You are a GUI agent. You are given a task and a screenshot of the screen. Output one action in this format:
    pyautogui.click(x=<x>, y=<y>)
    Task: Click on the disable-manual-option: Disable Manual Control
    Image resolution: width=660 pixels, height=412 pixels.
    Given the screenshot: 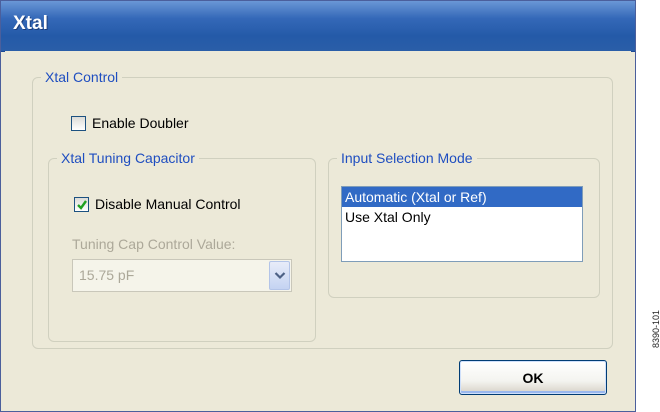 What is the action you would take?
    pyautogui.click(x=157, y=204)
    